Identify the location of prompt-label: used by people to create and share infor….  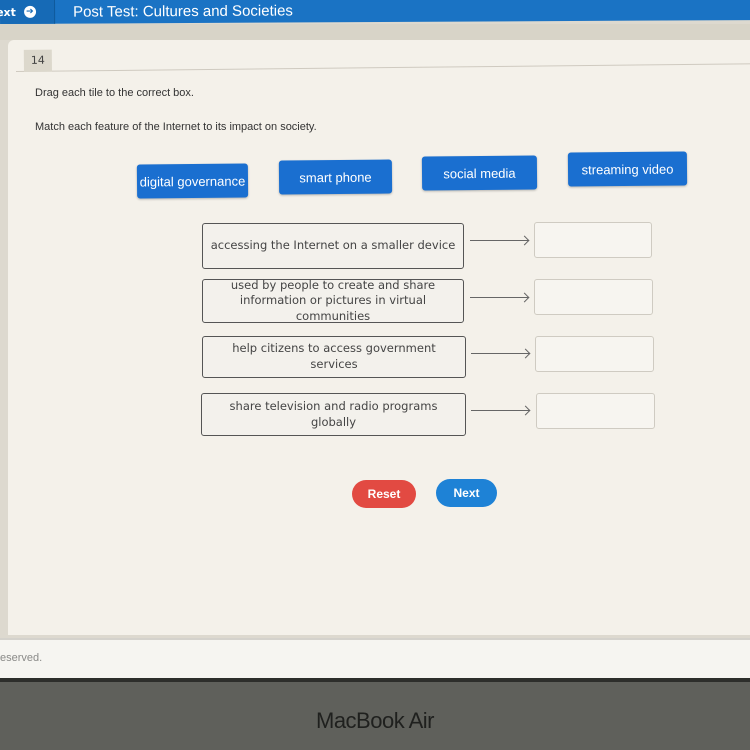
(333, 300).